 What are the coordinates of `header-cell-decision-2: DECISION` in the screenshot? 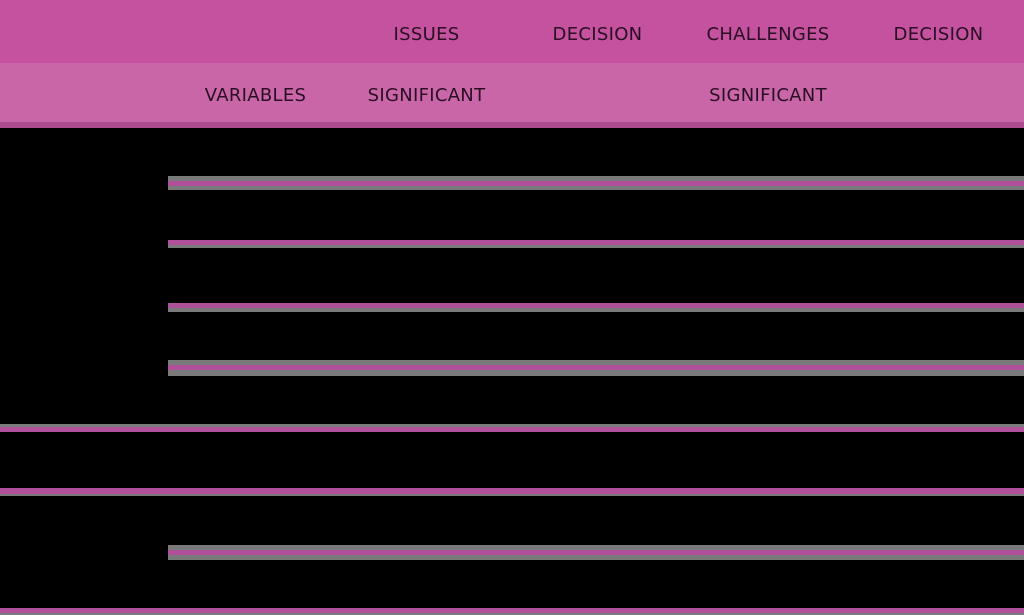 It's located at (938, 34).